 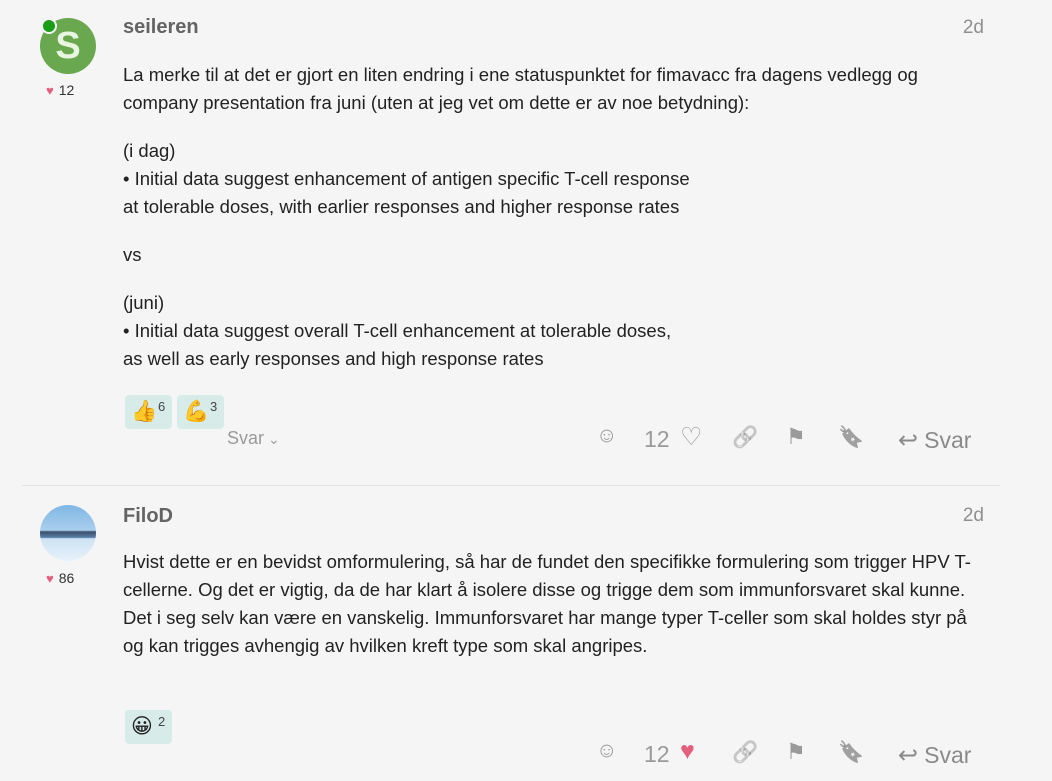 I want to click on post-paragraph: vs, so click(x=132, y=254).